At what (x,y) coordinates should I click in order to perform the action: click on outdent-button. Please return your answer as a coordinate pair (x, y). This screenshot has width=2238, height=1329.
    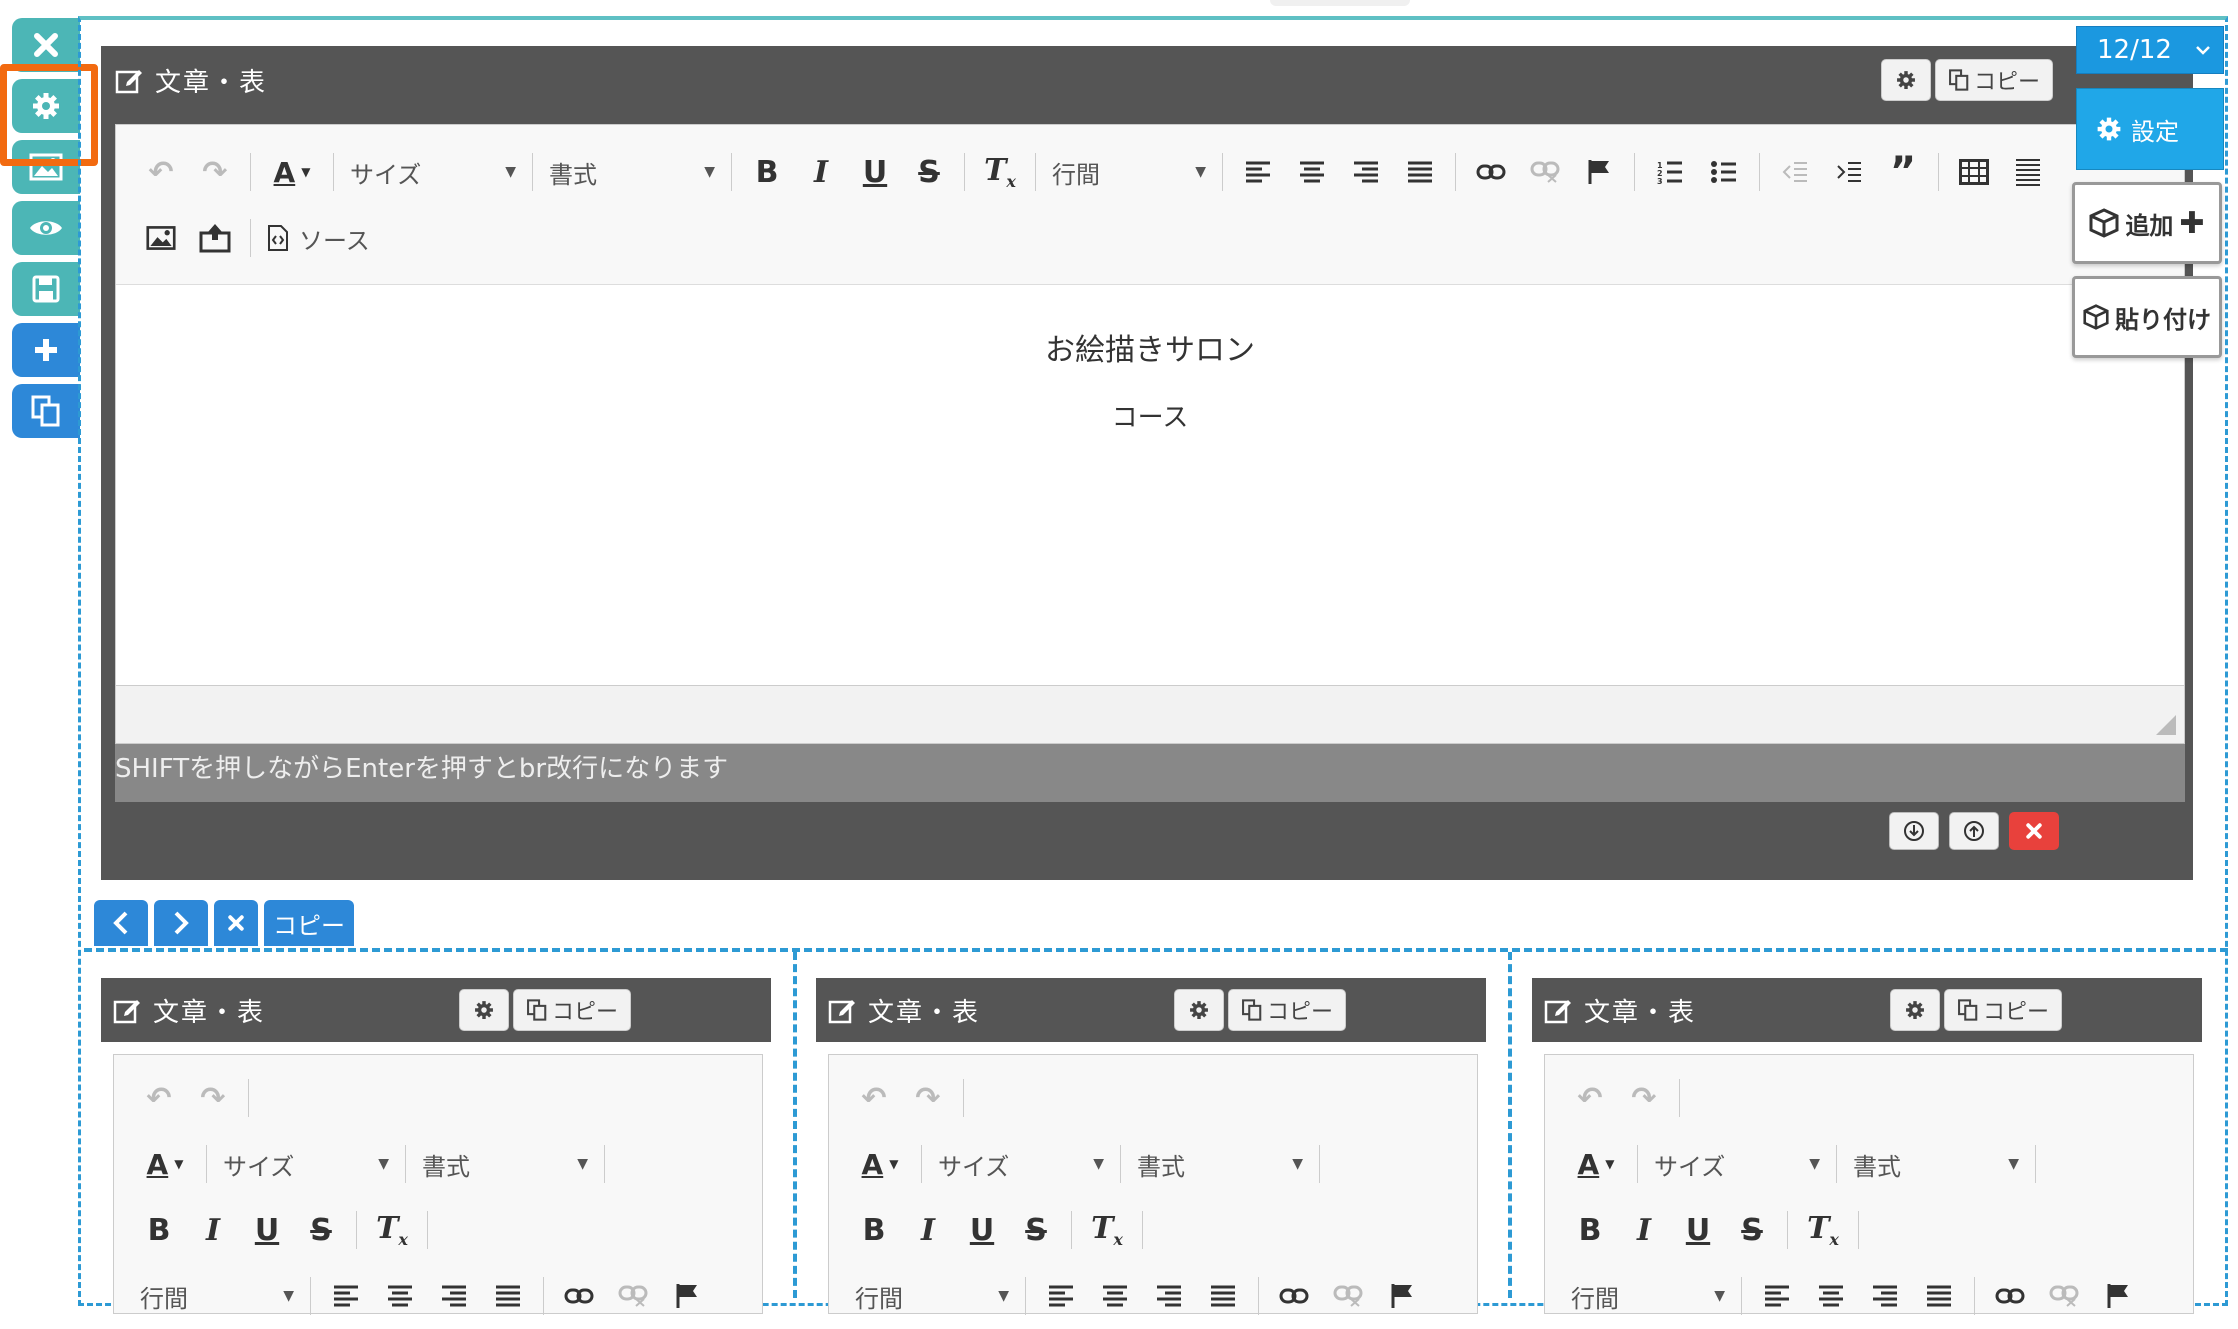
    Looking at the image, I should click on (1795, 172).